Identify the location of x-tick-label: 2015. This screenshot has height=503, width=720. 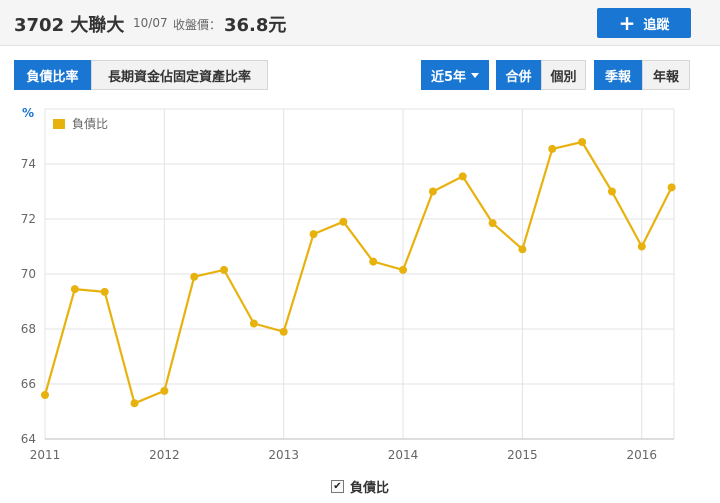
(522, 455).